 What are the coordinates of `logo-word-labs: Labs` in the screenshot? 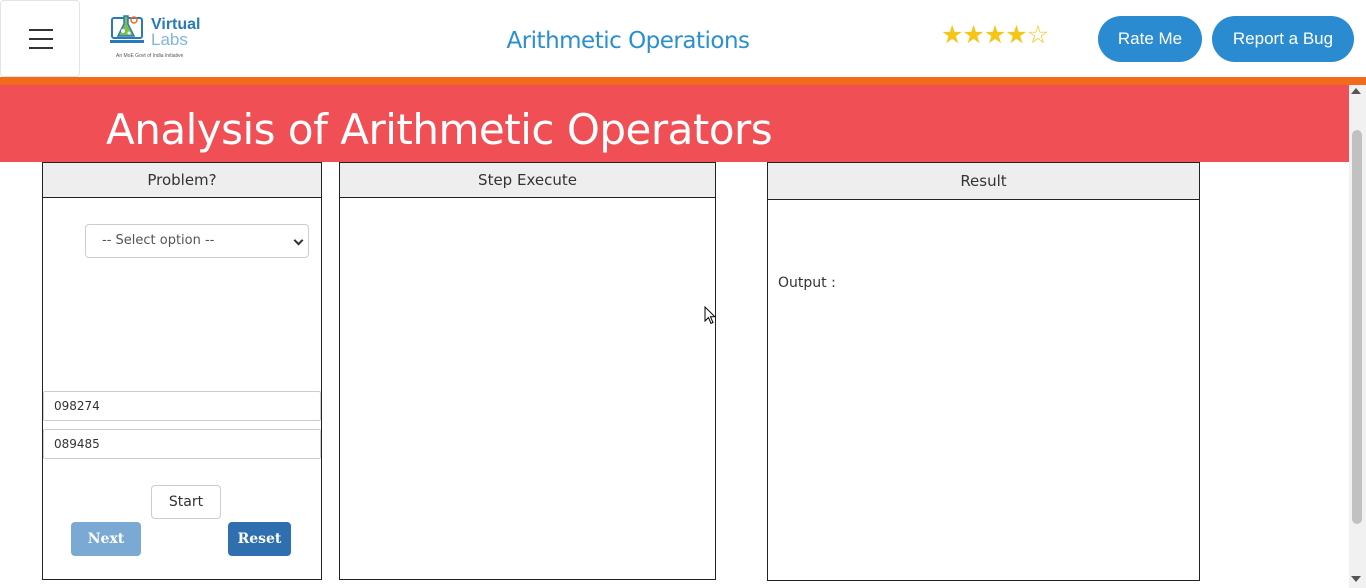 It's located at (169, 39).